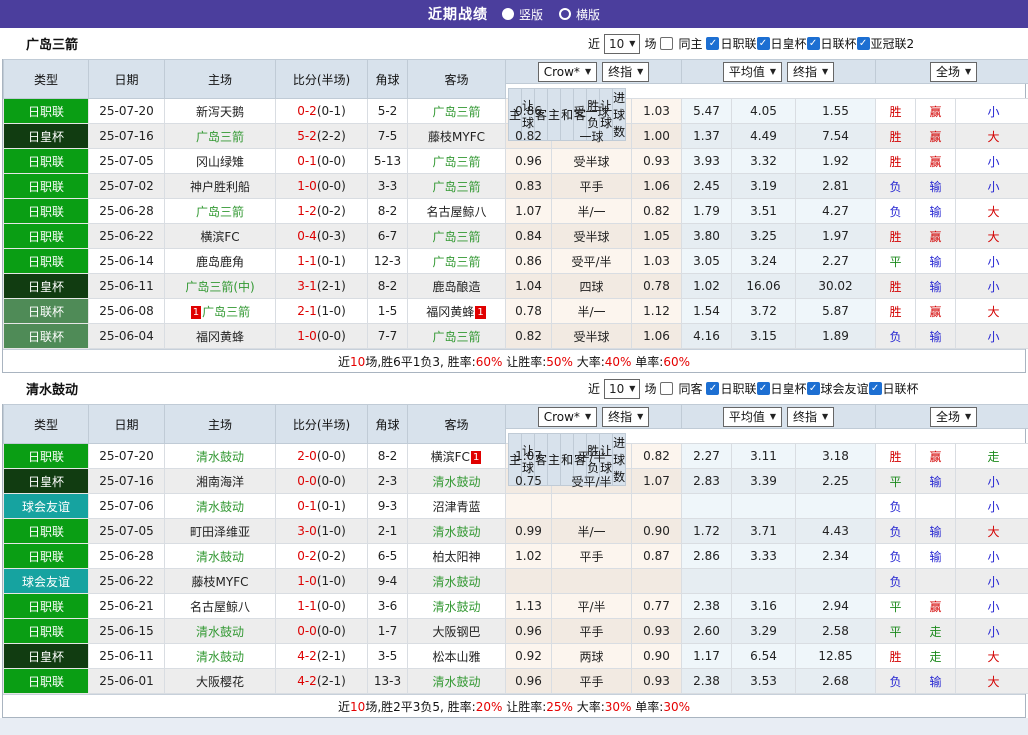  I want to click on score-cell: 0-1(0-1), so click(321, 506).